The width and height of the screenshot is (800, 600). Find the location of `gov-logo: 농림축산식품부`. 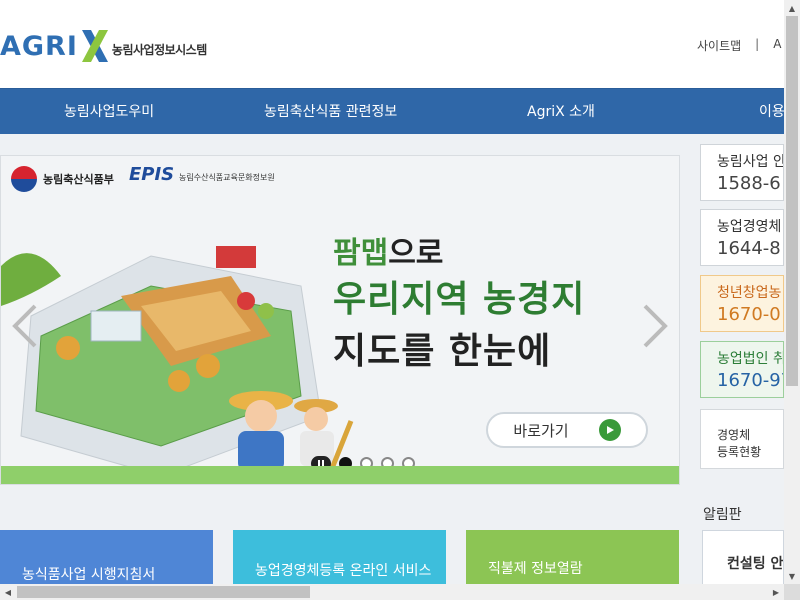

gov-logo: 농림축산식품부 is located at coordinates (62, 179).